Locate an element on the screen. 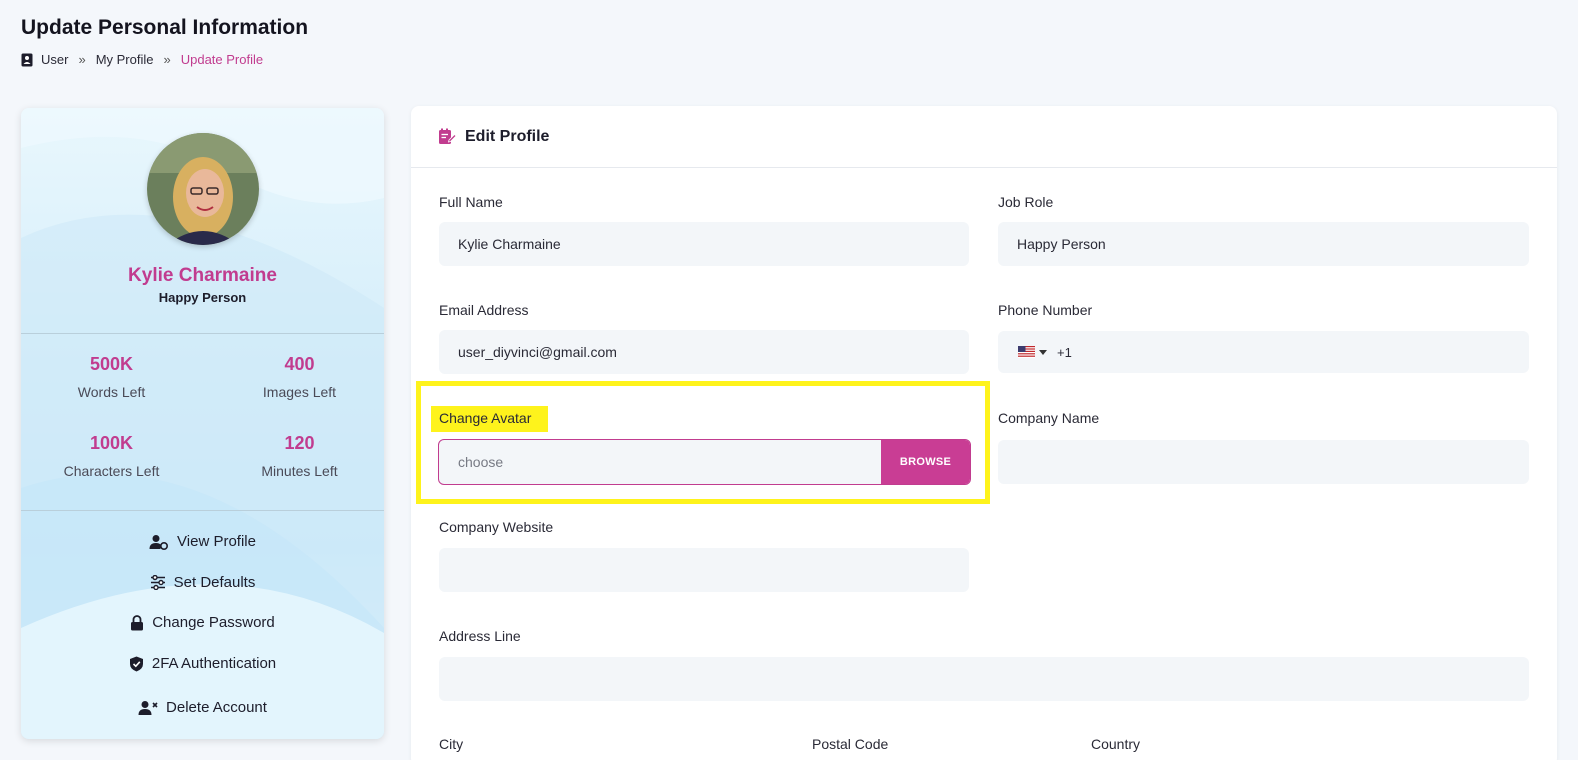  stat-images: 400 Images Left is located at coordinates (296, 377).